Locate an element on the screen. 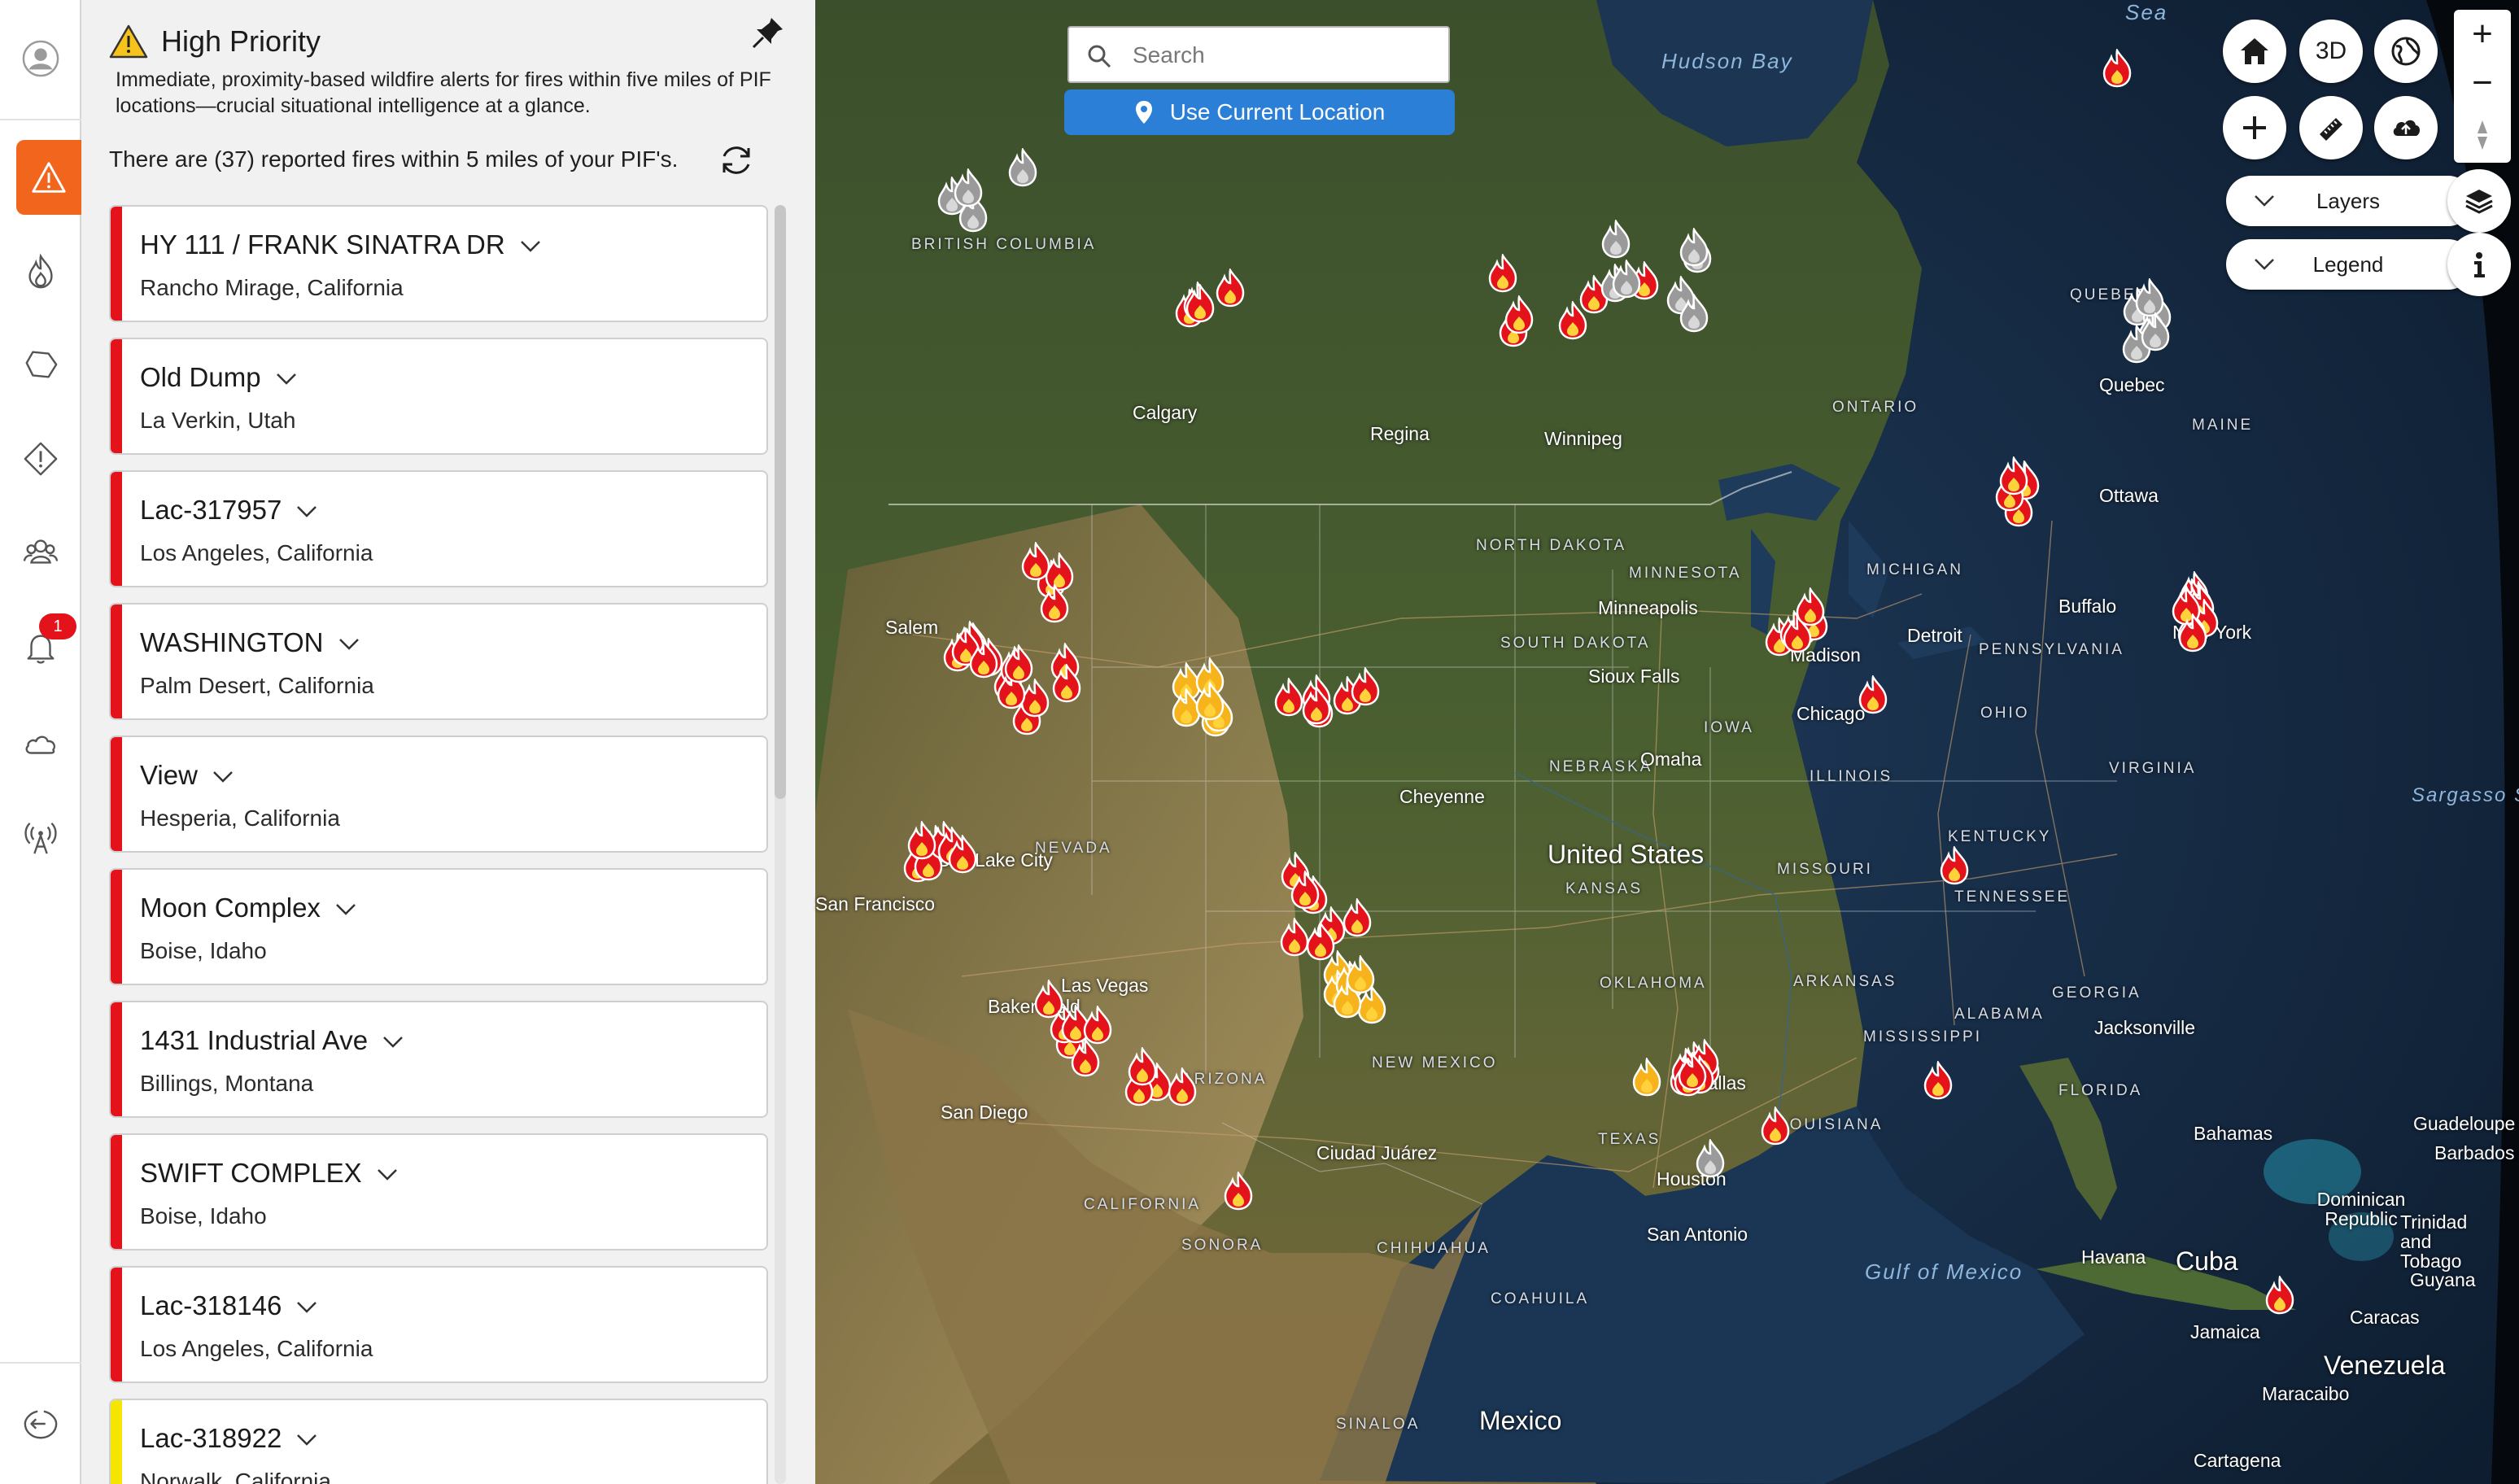 The height and width of the screenshot is (1484, 2519). rail-areas-button is located at coordinates (40, 365).